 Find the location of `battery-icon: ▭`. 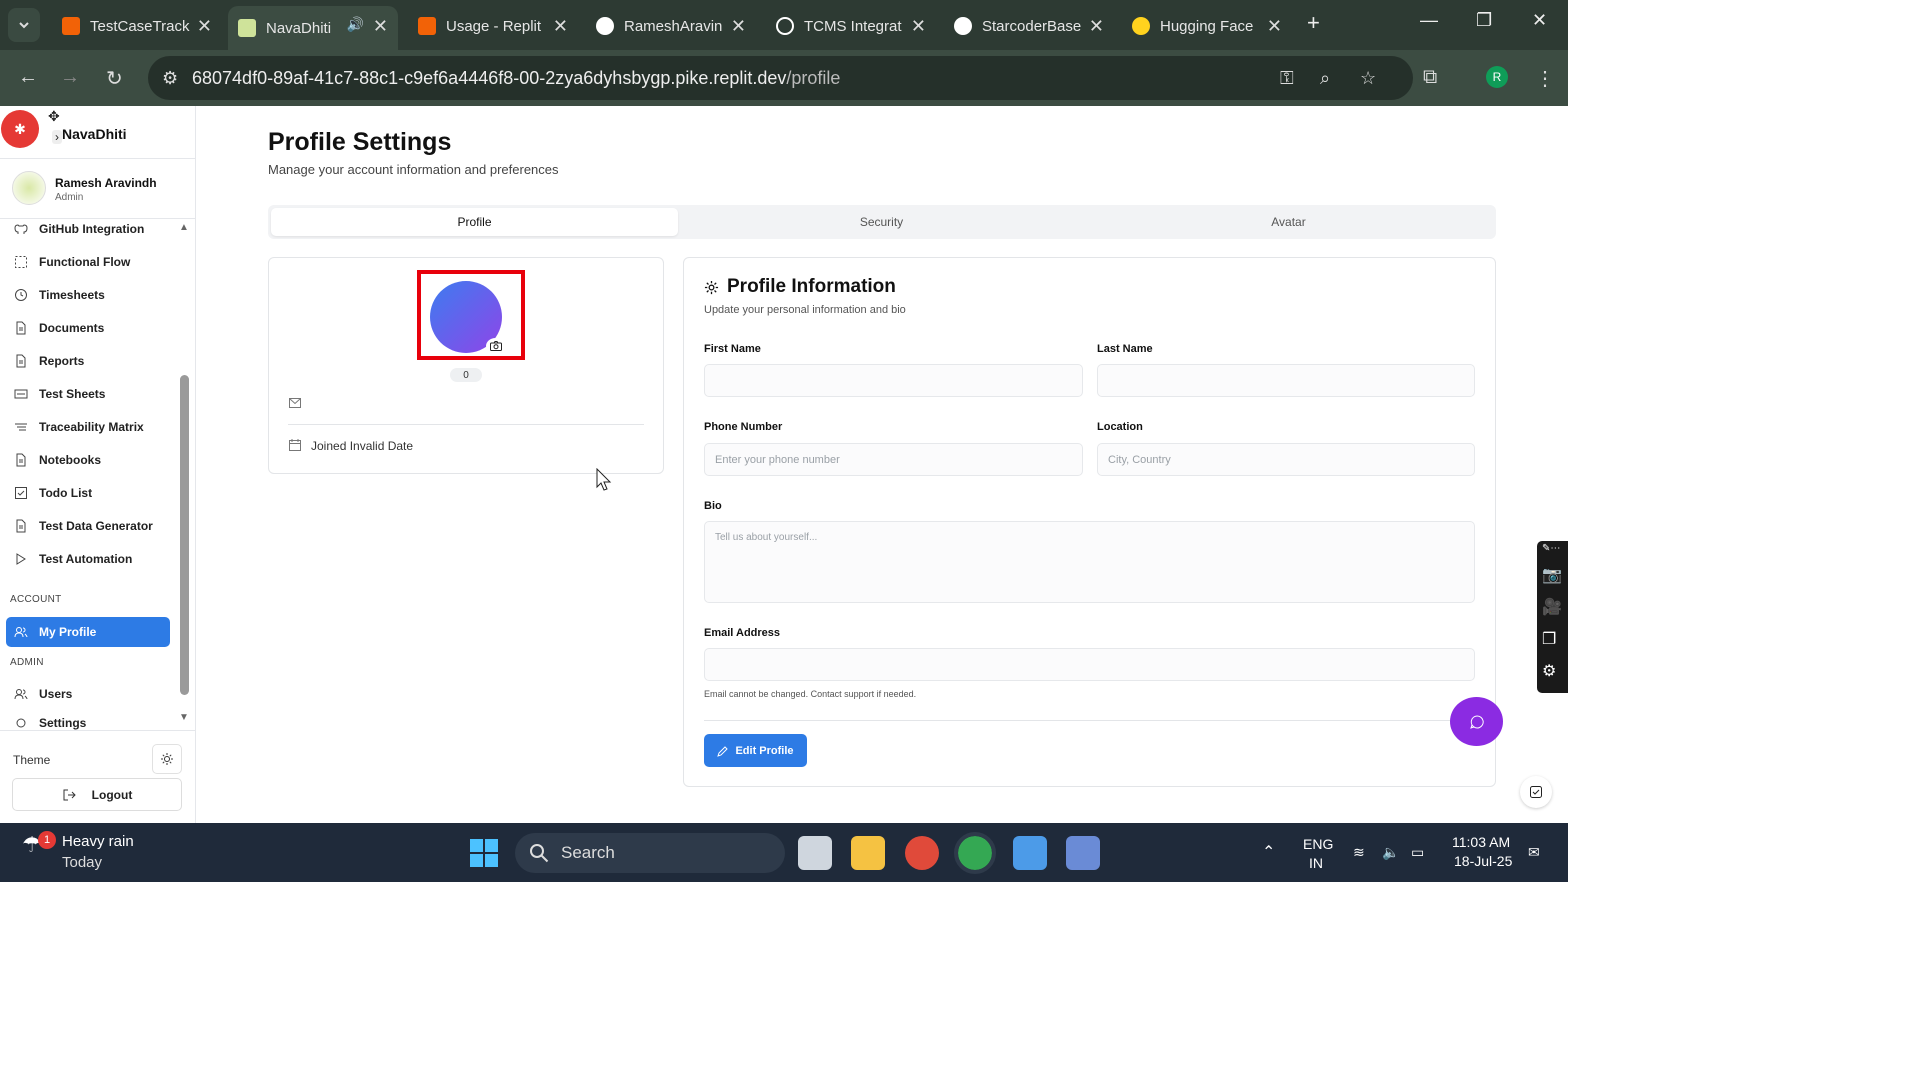

battery-icon: ▭ is located at coordinates (1417, 852).